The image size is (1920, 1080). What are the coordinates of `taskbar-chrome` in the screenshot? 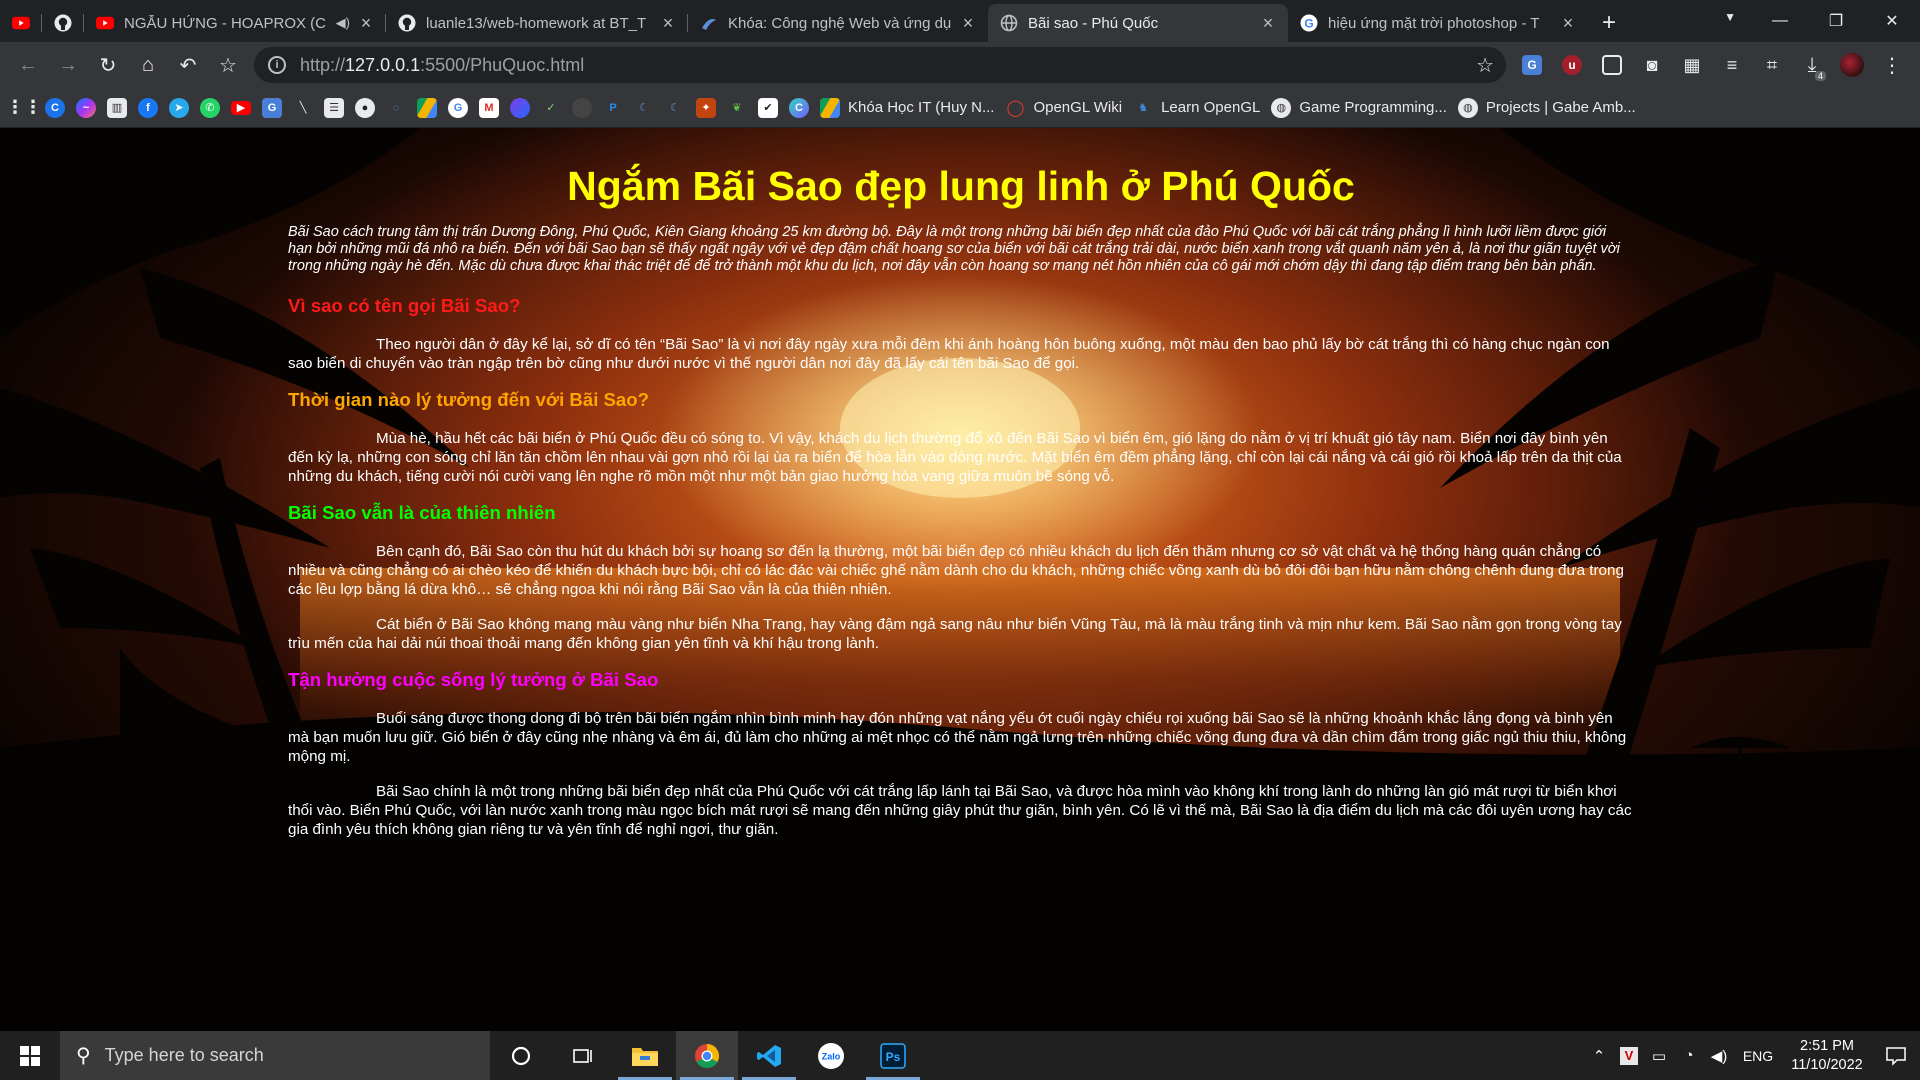 It's located at (707, 1055).